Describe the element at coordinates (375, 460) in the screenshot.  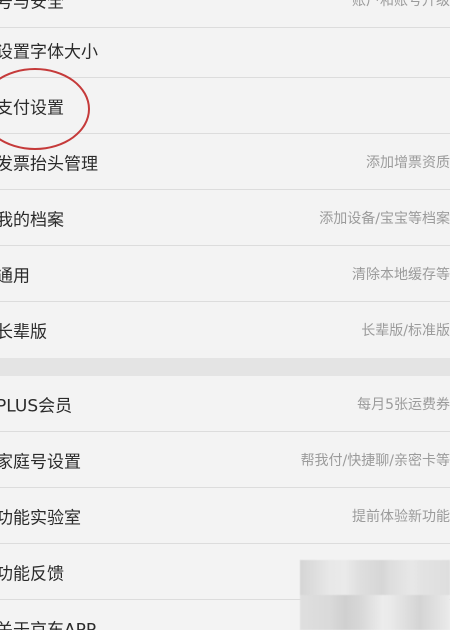
I see `settings-item-value: 帮我付/快捷聊/亲密卡等` at that location.